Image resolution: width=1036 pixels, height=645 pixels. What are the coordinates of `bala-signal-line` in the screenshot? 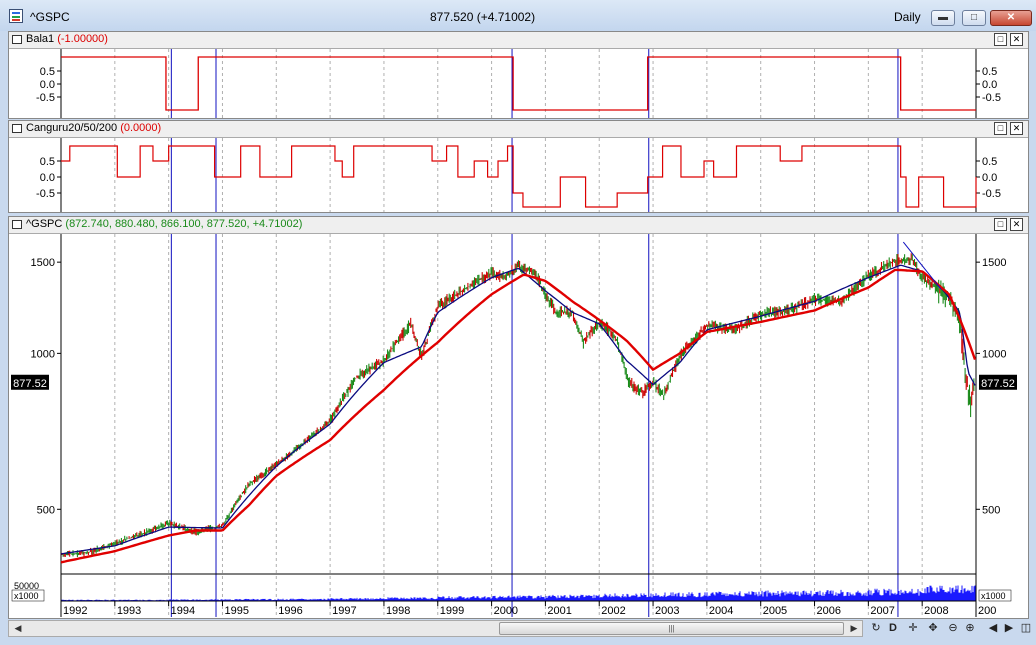 It's located at (518, 83).